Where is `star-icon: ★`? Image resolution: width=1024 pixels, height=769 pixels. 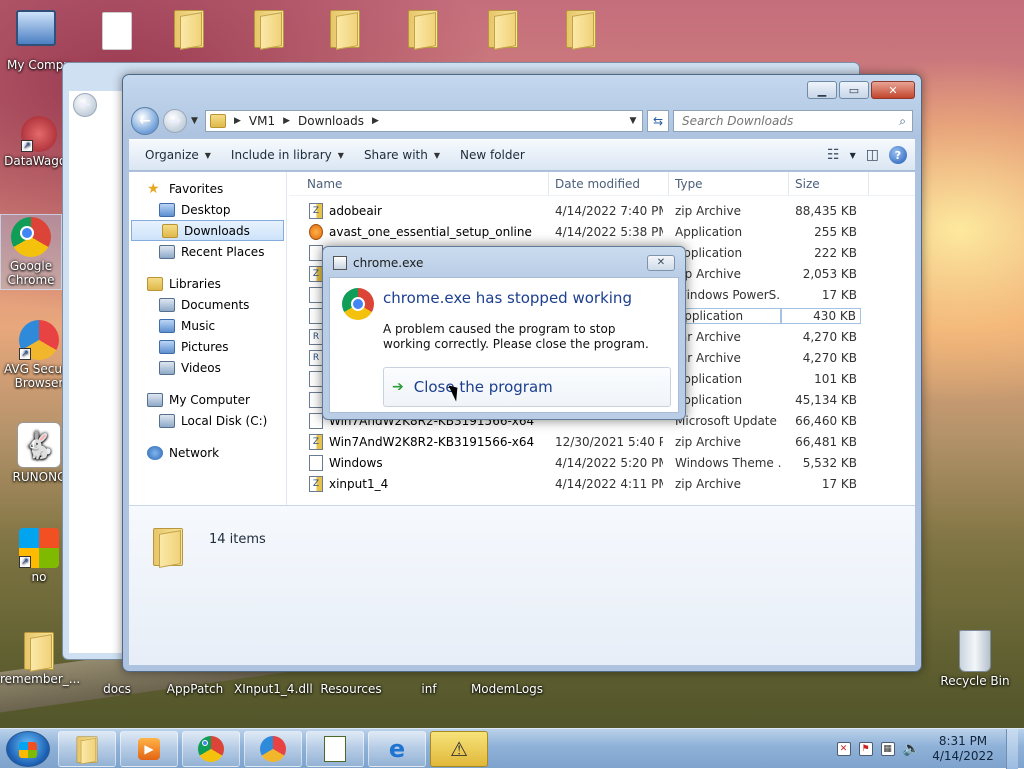
star-icon: ★ is located at coordinates (153, 188).